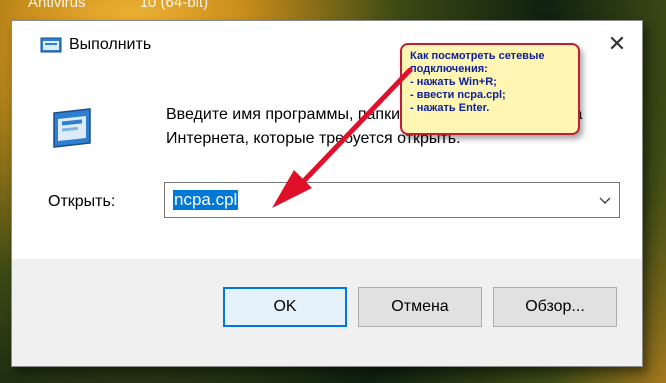 The image size is (666, 383). What do you see at coordinates (174, 5) in the screenshot?
I see `background-text-2: 10 (64-bit)` at bounding box center [174, 5].